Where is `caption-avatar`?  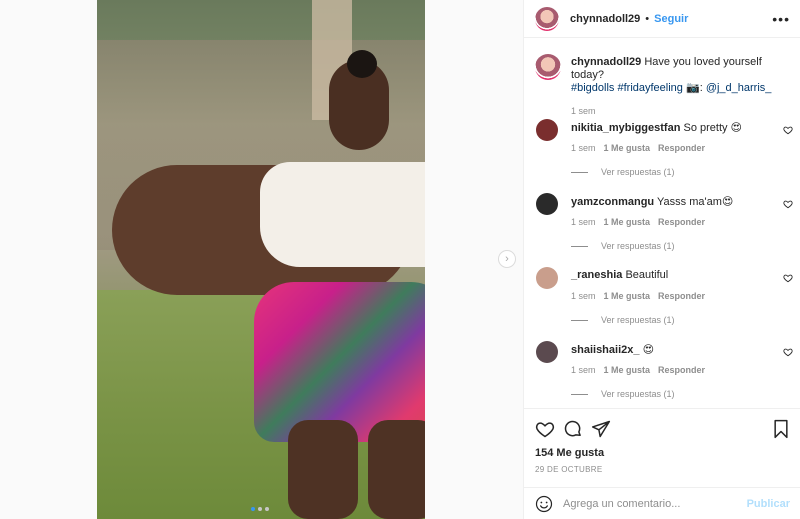
caption-avatar is located at coordinates (548, 67).